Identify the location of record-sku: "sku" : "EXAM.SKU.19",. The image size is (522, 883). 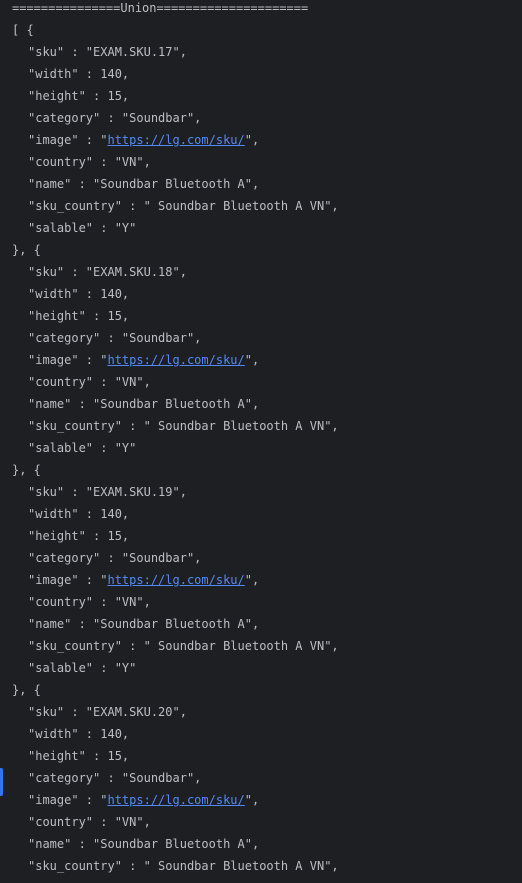
(107, 492).